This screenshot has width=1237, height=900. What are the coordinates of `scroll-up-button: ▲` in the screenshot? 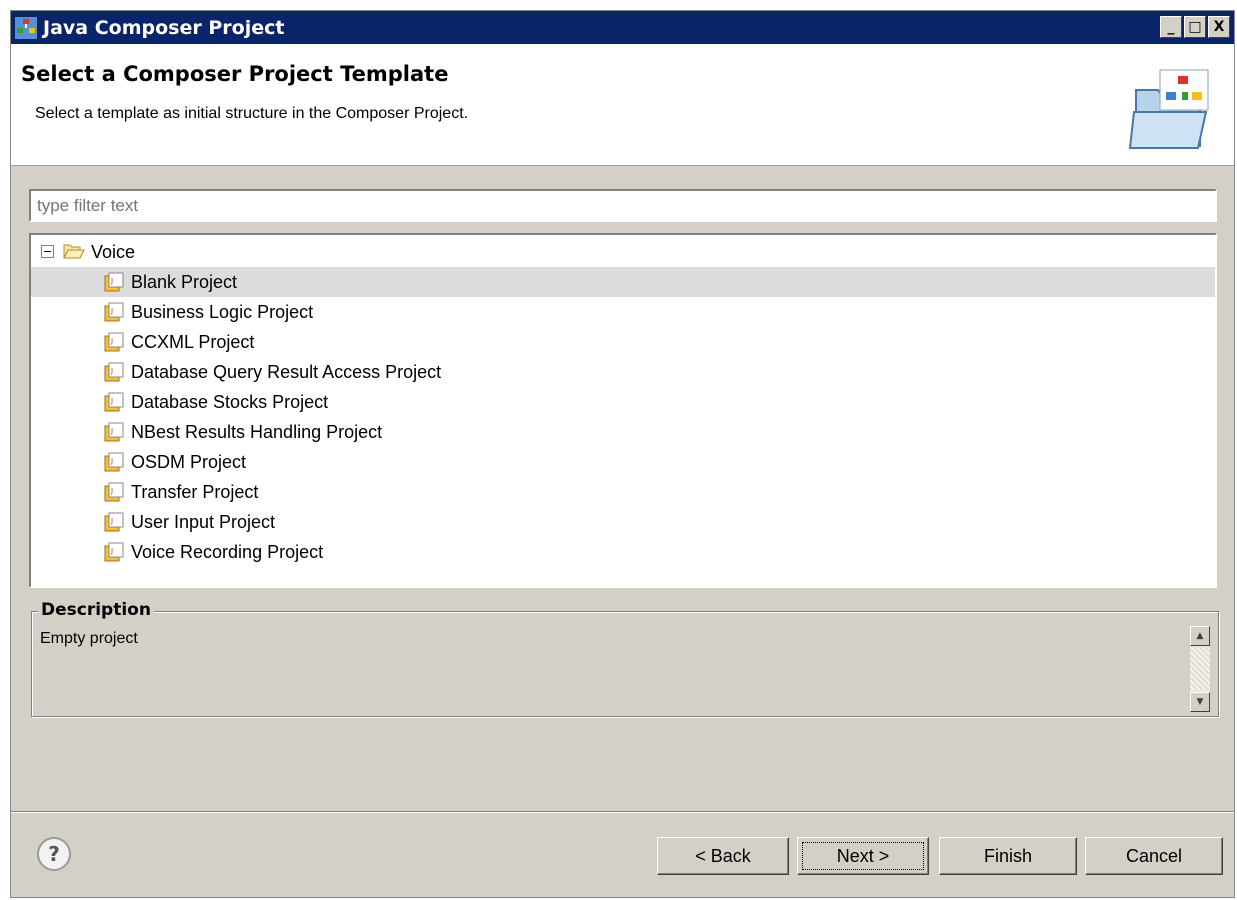 It's located at (1200, 636).